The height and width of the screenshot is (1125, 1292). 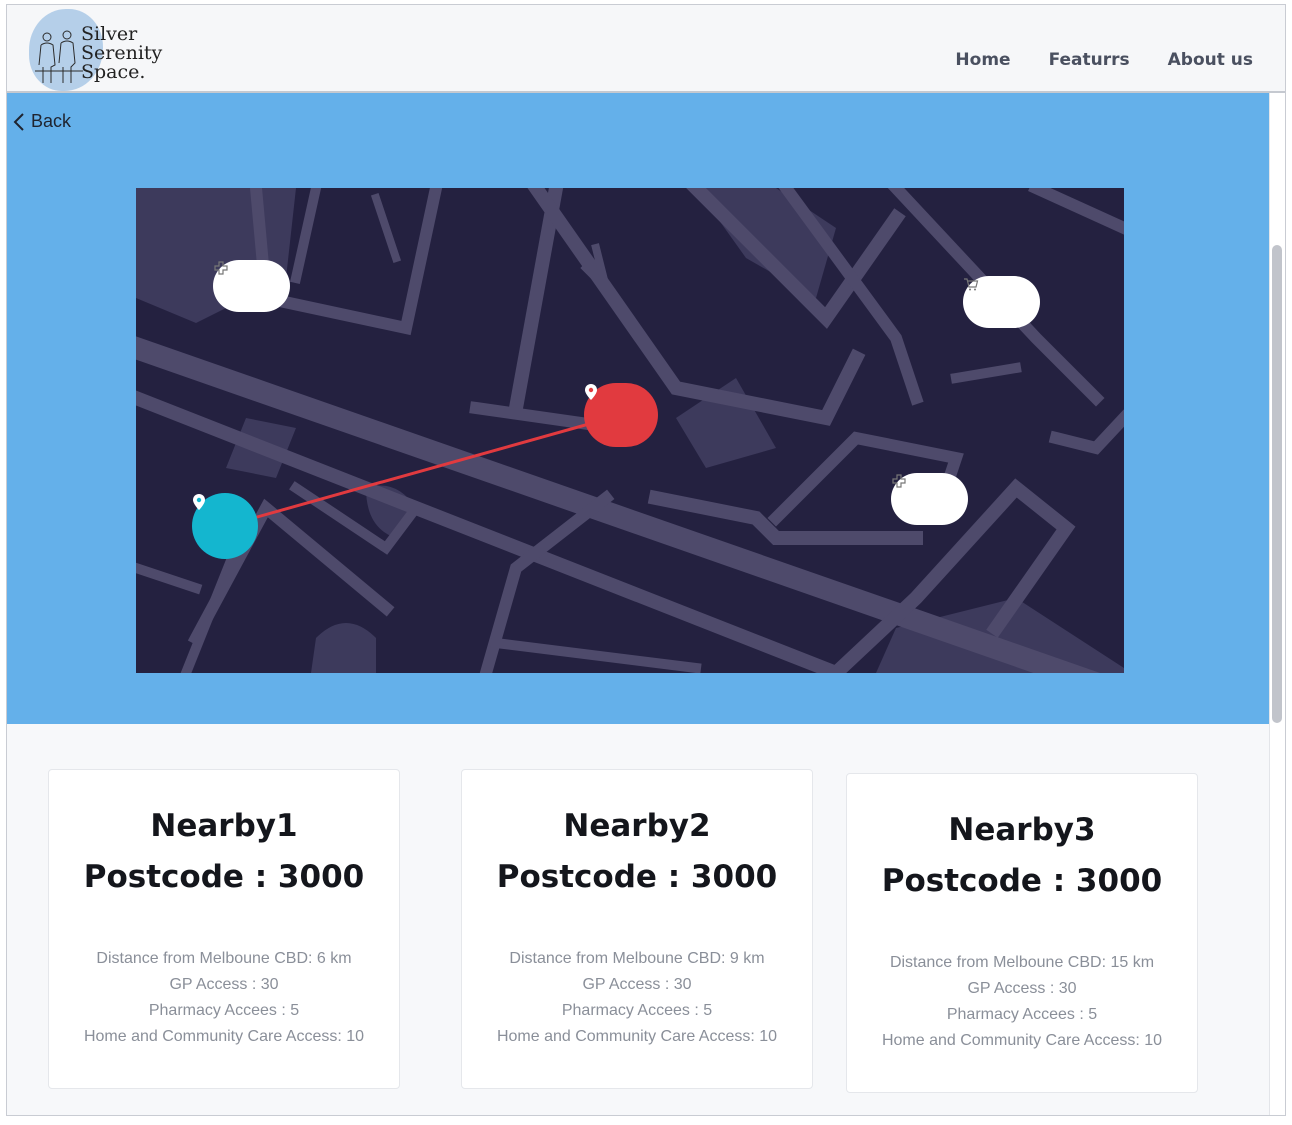 What do you see at coordinates (1210, 60) in the screenshot?
I see `nav-about-us: About us` at bounding box center [1210, 60].